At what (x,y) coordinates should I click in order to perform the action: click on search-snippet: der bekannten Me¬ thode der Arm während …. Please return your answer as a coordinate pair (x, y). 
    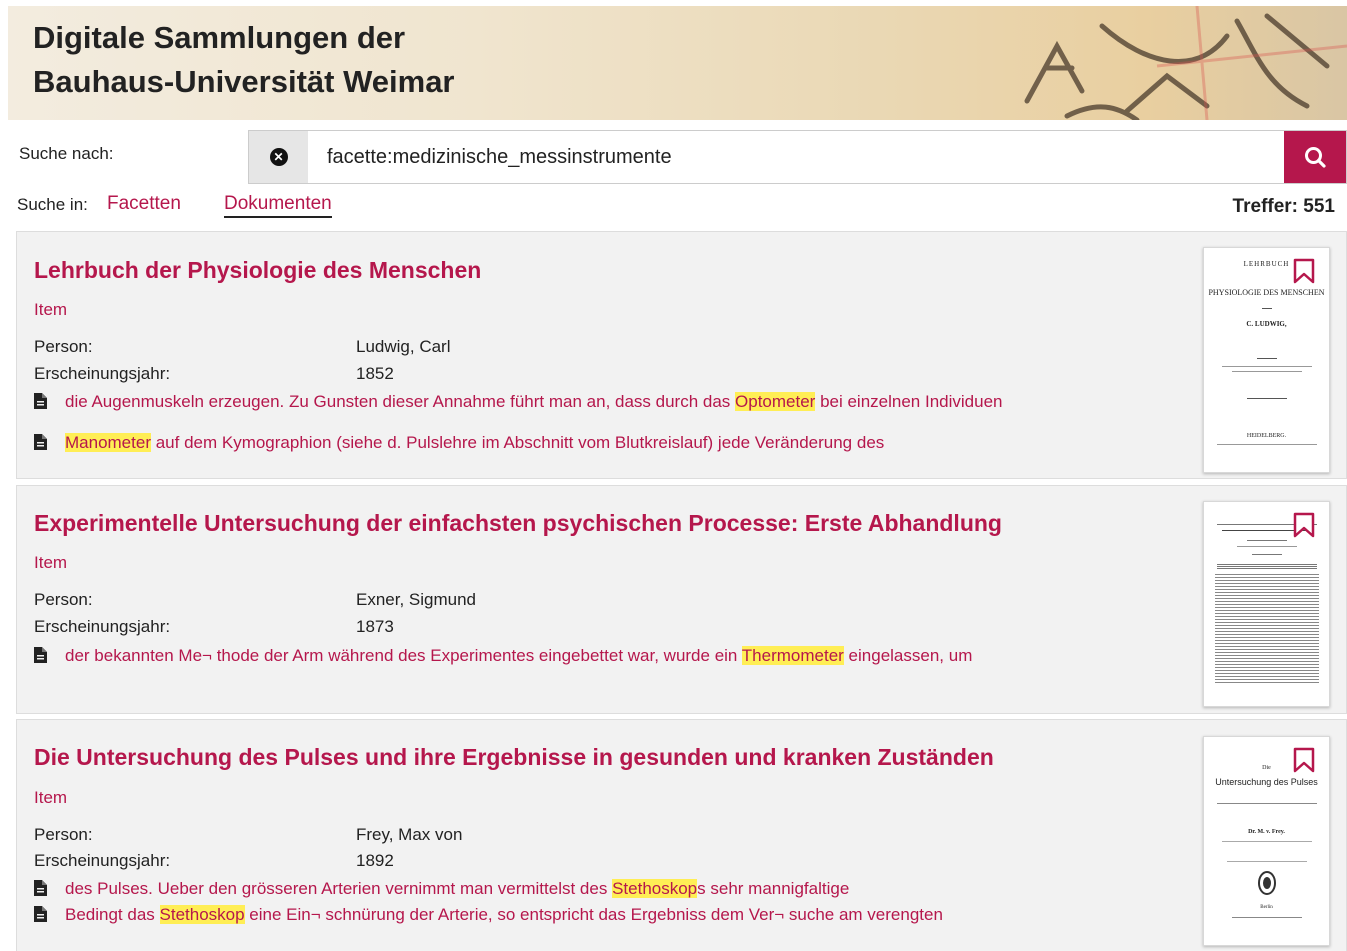
    Looking at the image, I should click on (503, 656).